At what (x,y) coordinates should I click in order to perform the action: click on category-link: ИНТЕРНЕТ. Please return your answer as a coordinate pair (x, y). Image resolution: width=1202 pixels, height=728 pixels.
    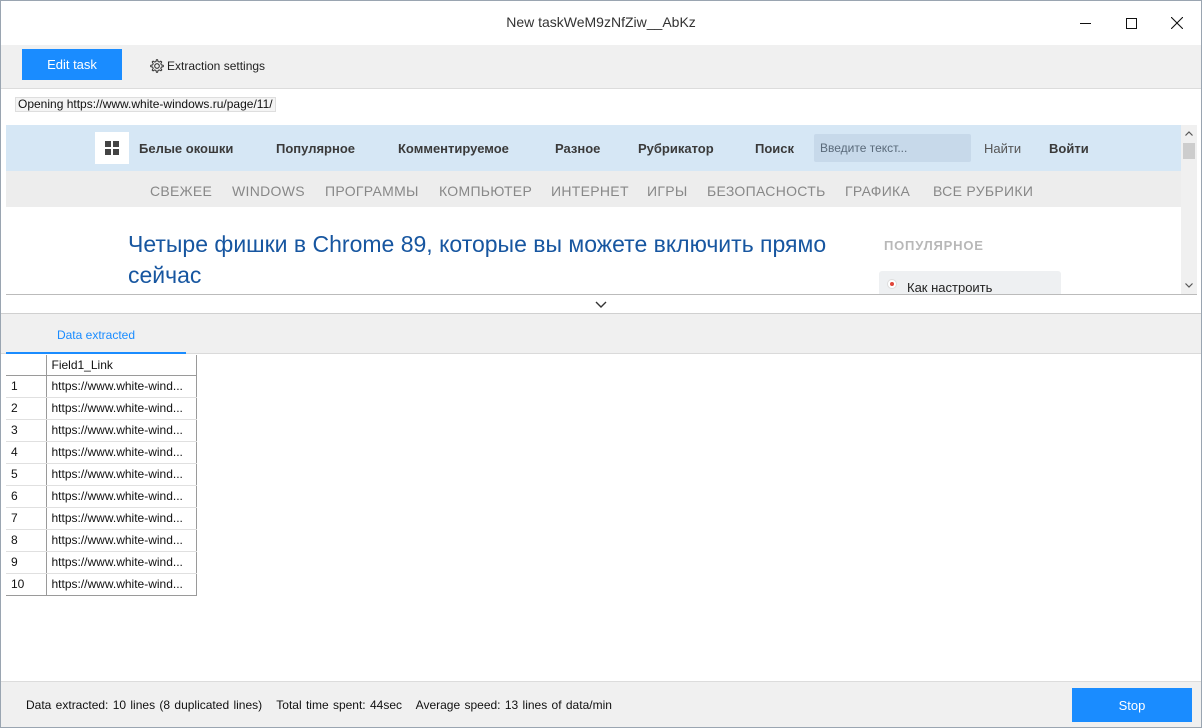
    Looking at the image, I should click on (590, 191).